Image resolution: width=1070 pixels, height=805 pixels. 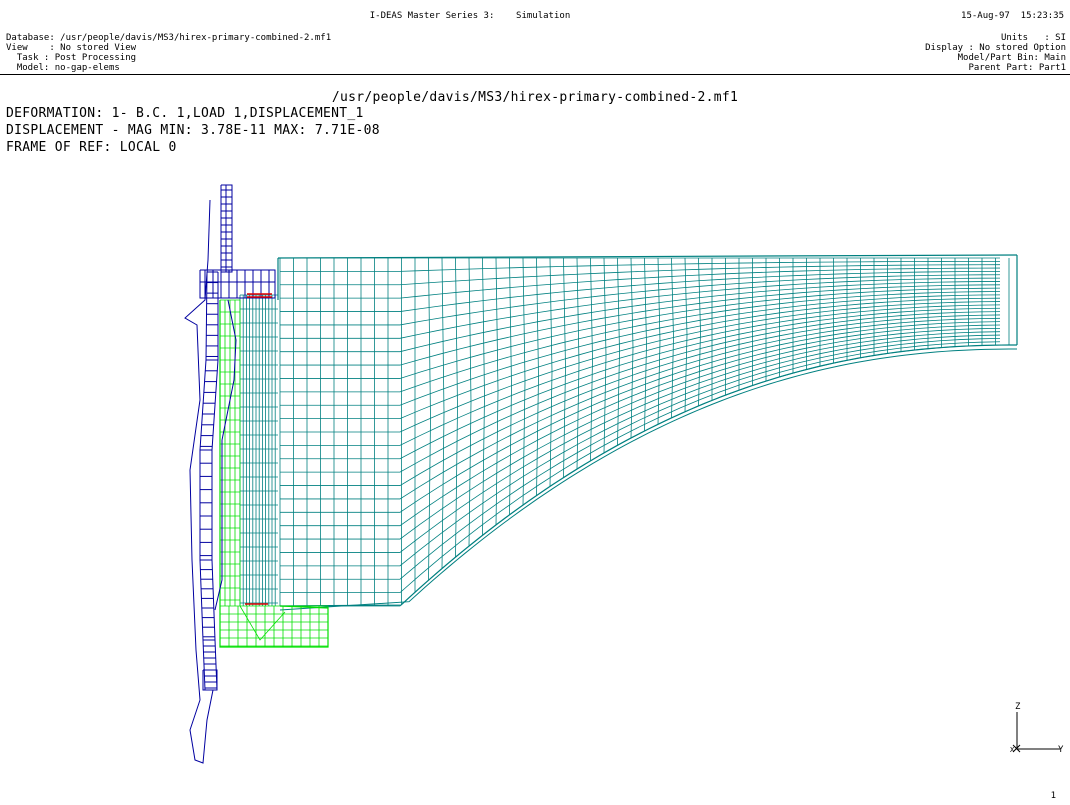 What do you see at coordinates (1053, 796) in the screenshot?
I see `page-number: 1` at bounding box center [1053, 796].